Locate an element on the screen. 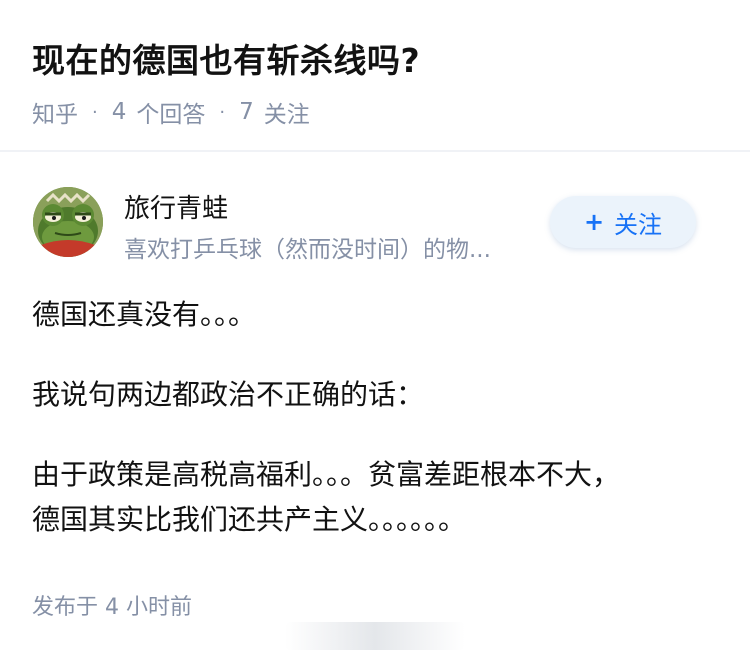  follow-button-label: 关注 is located at coordinates (638, 224).